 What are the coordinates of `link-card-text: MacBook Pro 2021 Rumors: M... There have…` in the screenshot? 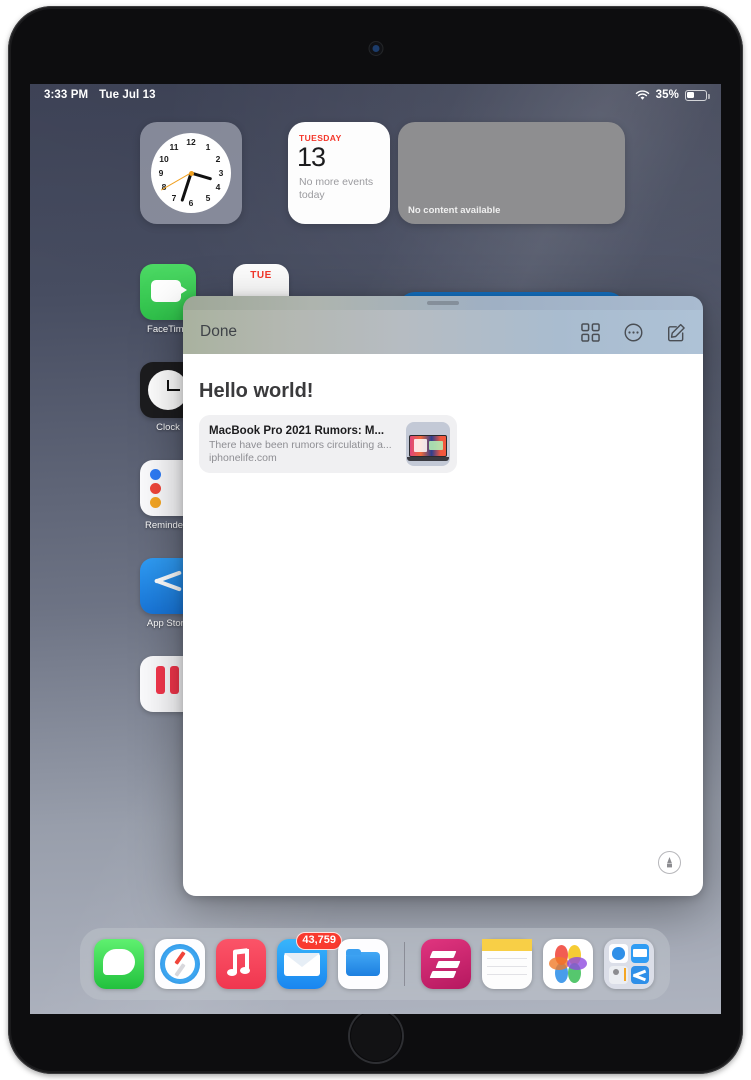 It's located at (304, 444).